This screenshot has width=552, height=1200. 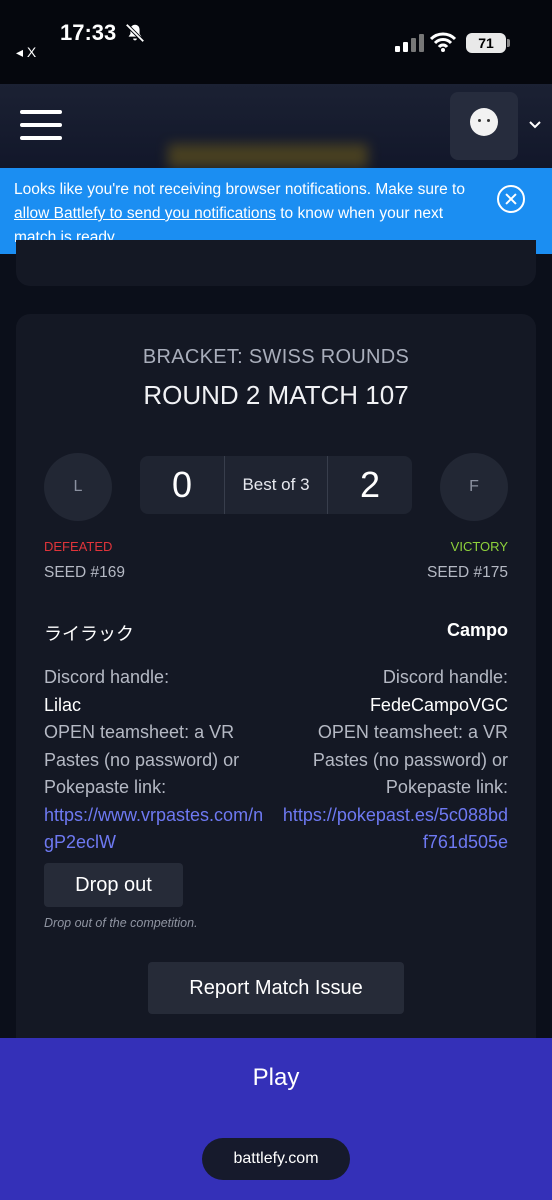 I want to click on team-right-avatar: F, so click(x=474, y=487).